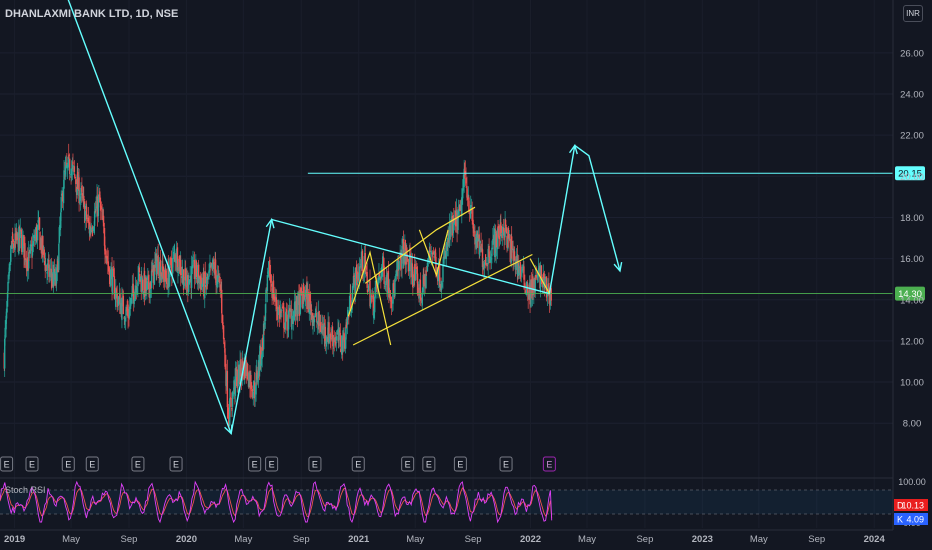 Image resolution: width=932 pixels, height=550 pixels. I want to click on price-tick-label: 8.00, so click(912, 424).